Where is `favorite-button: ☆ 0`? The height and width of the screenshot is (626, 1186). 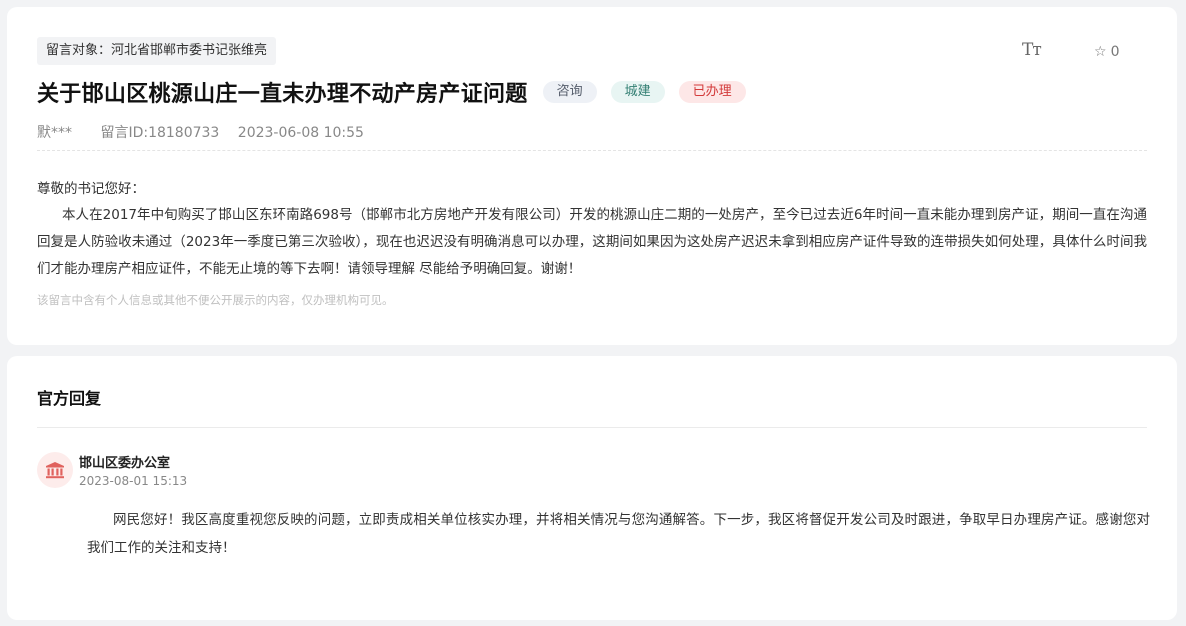 favorite-button: ☆ 0 is located at coordinates (1106, 52).